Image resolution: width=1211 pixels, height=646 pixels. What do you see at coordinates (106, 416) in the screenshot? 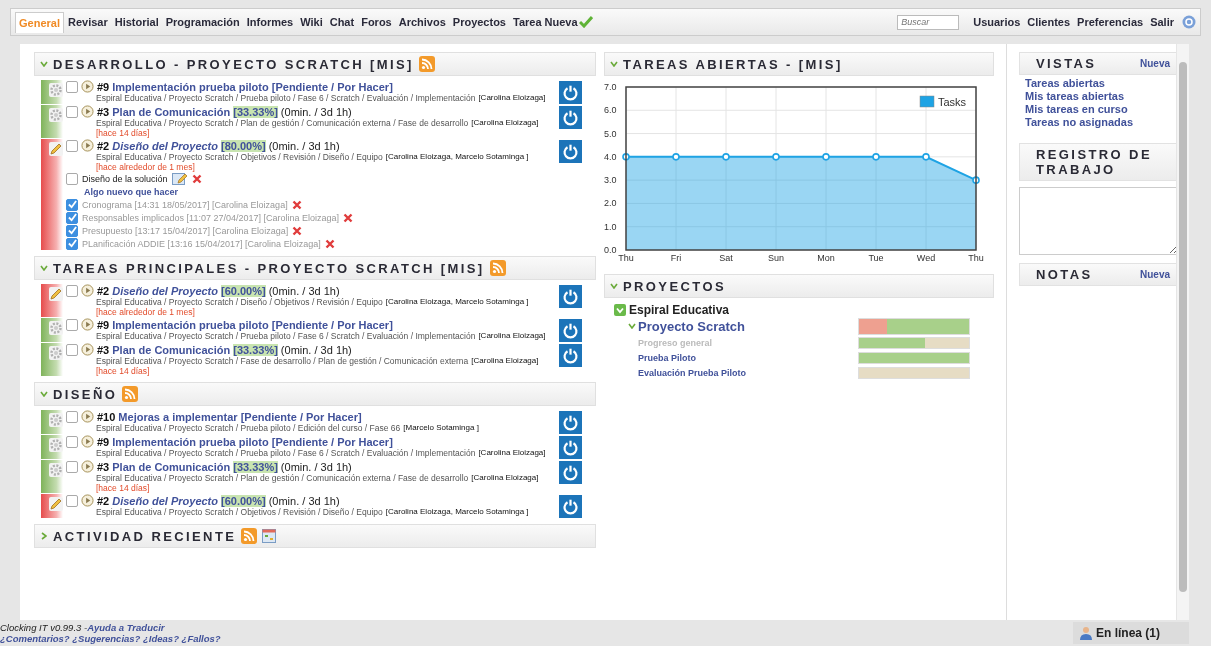
I see `task-number: #10` at bounding box center [106, 416].